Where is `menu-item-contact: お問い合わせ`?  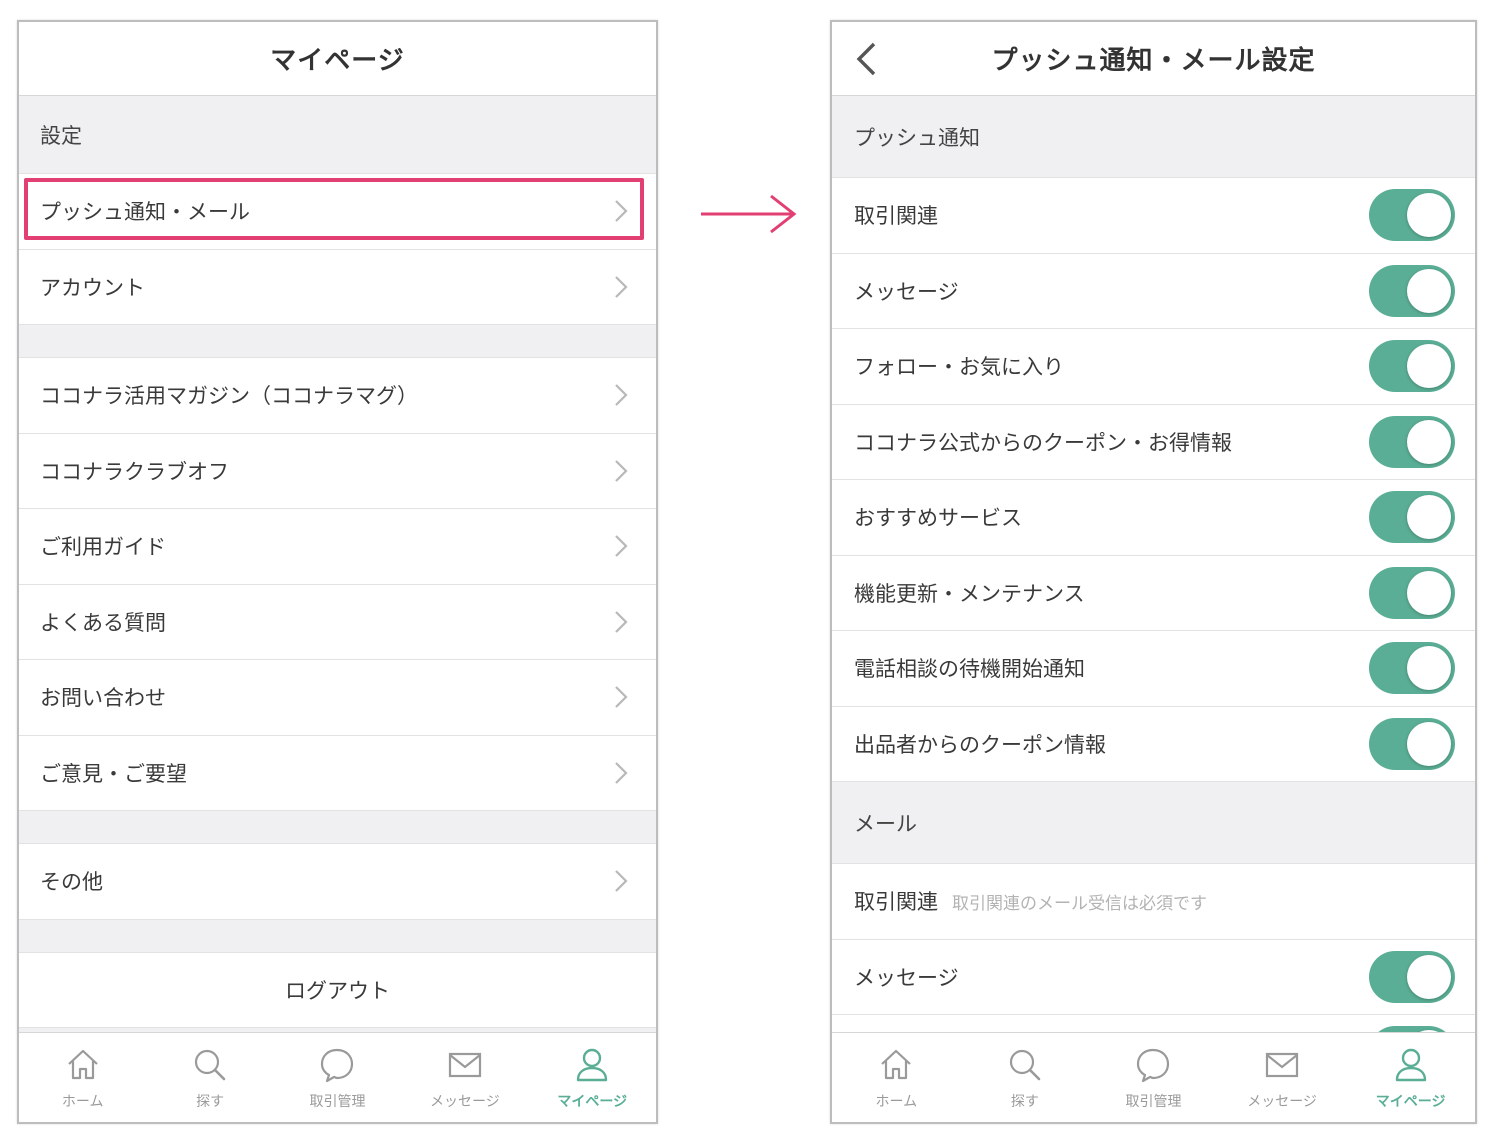
menu-item-contact: お問い合わせ is located at coordinates (337, 698).